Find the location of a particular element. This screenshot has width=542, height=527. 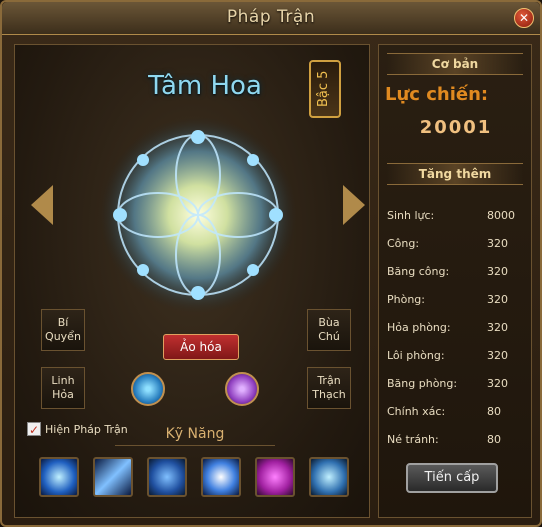

stat-row: Hỏa phòng: 320 is located at coordinates (457, 327).